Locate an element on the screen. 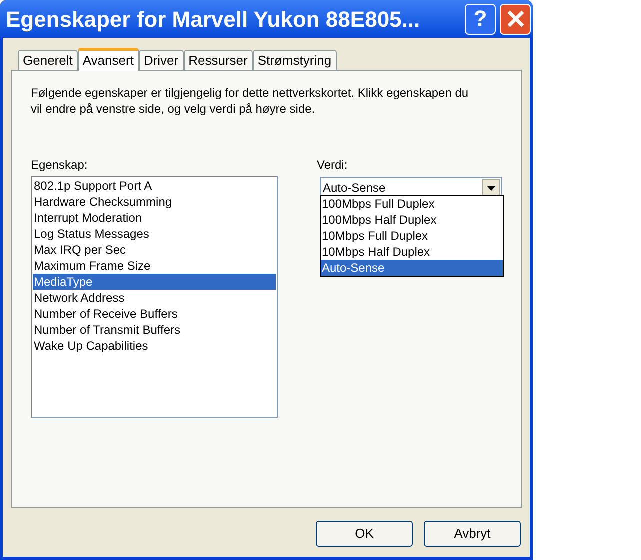 Image resolution: width=641 pixels, height=560 pixels. list-item: Maximum Frame Size is located at coordinates (154, 266).